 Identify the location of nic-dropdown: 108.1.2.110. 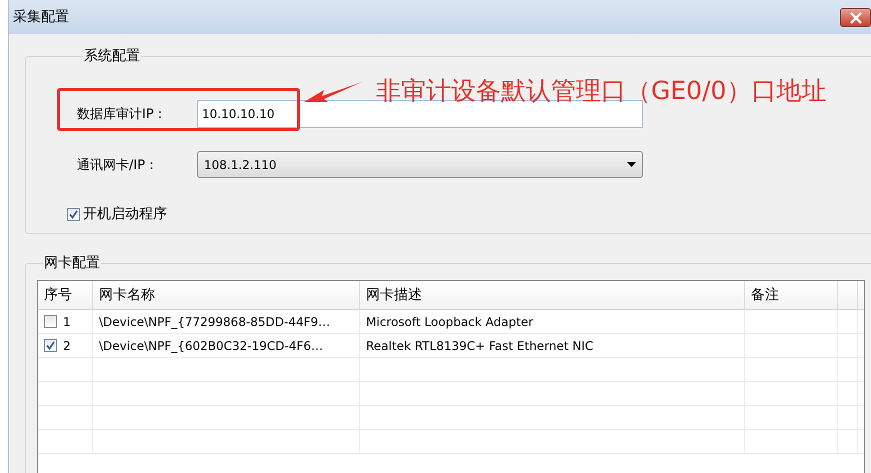
(420, 164).